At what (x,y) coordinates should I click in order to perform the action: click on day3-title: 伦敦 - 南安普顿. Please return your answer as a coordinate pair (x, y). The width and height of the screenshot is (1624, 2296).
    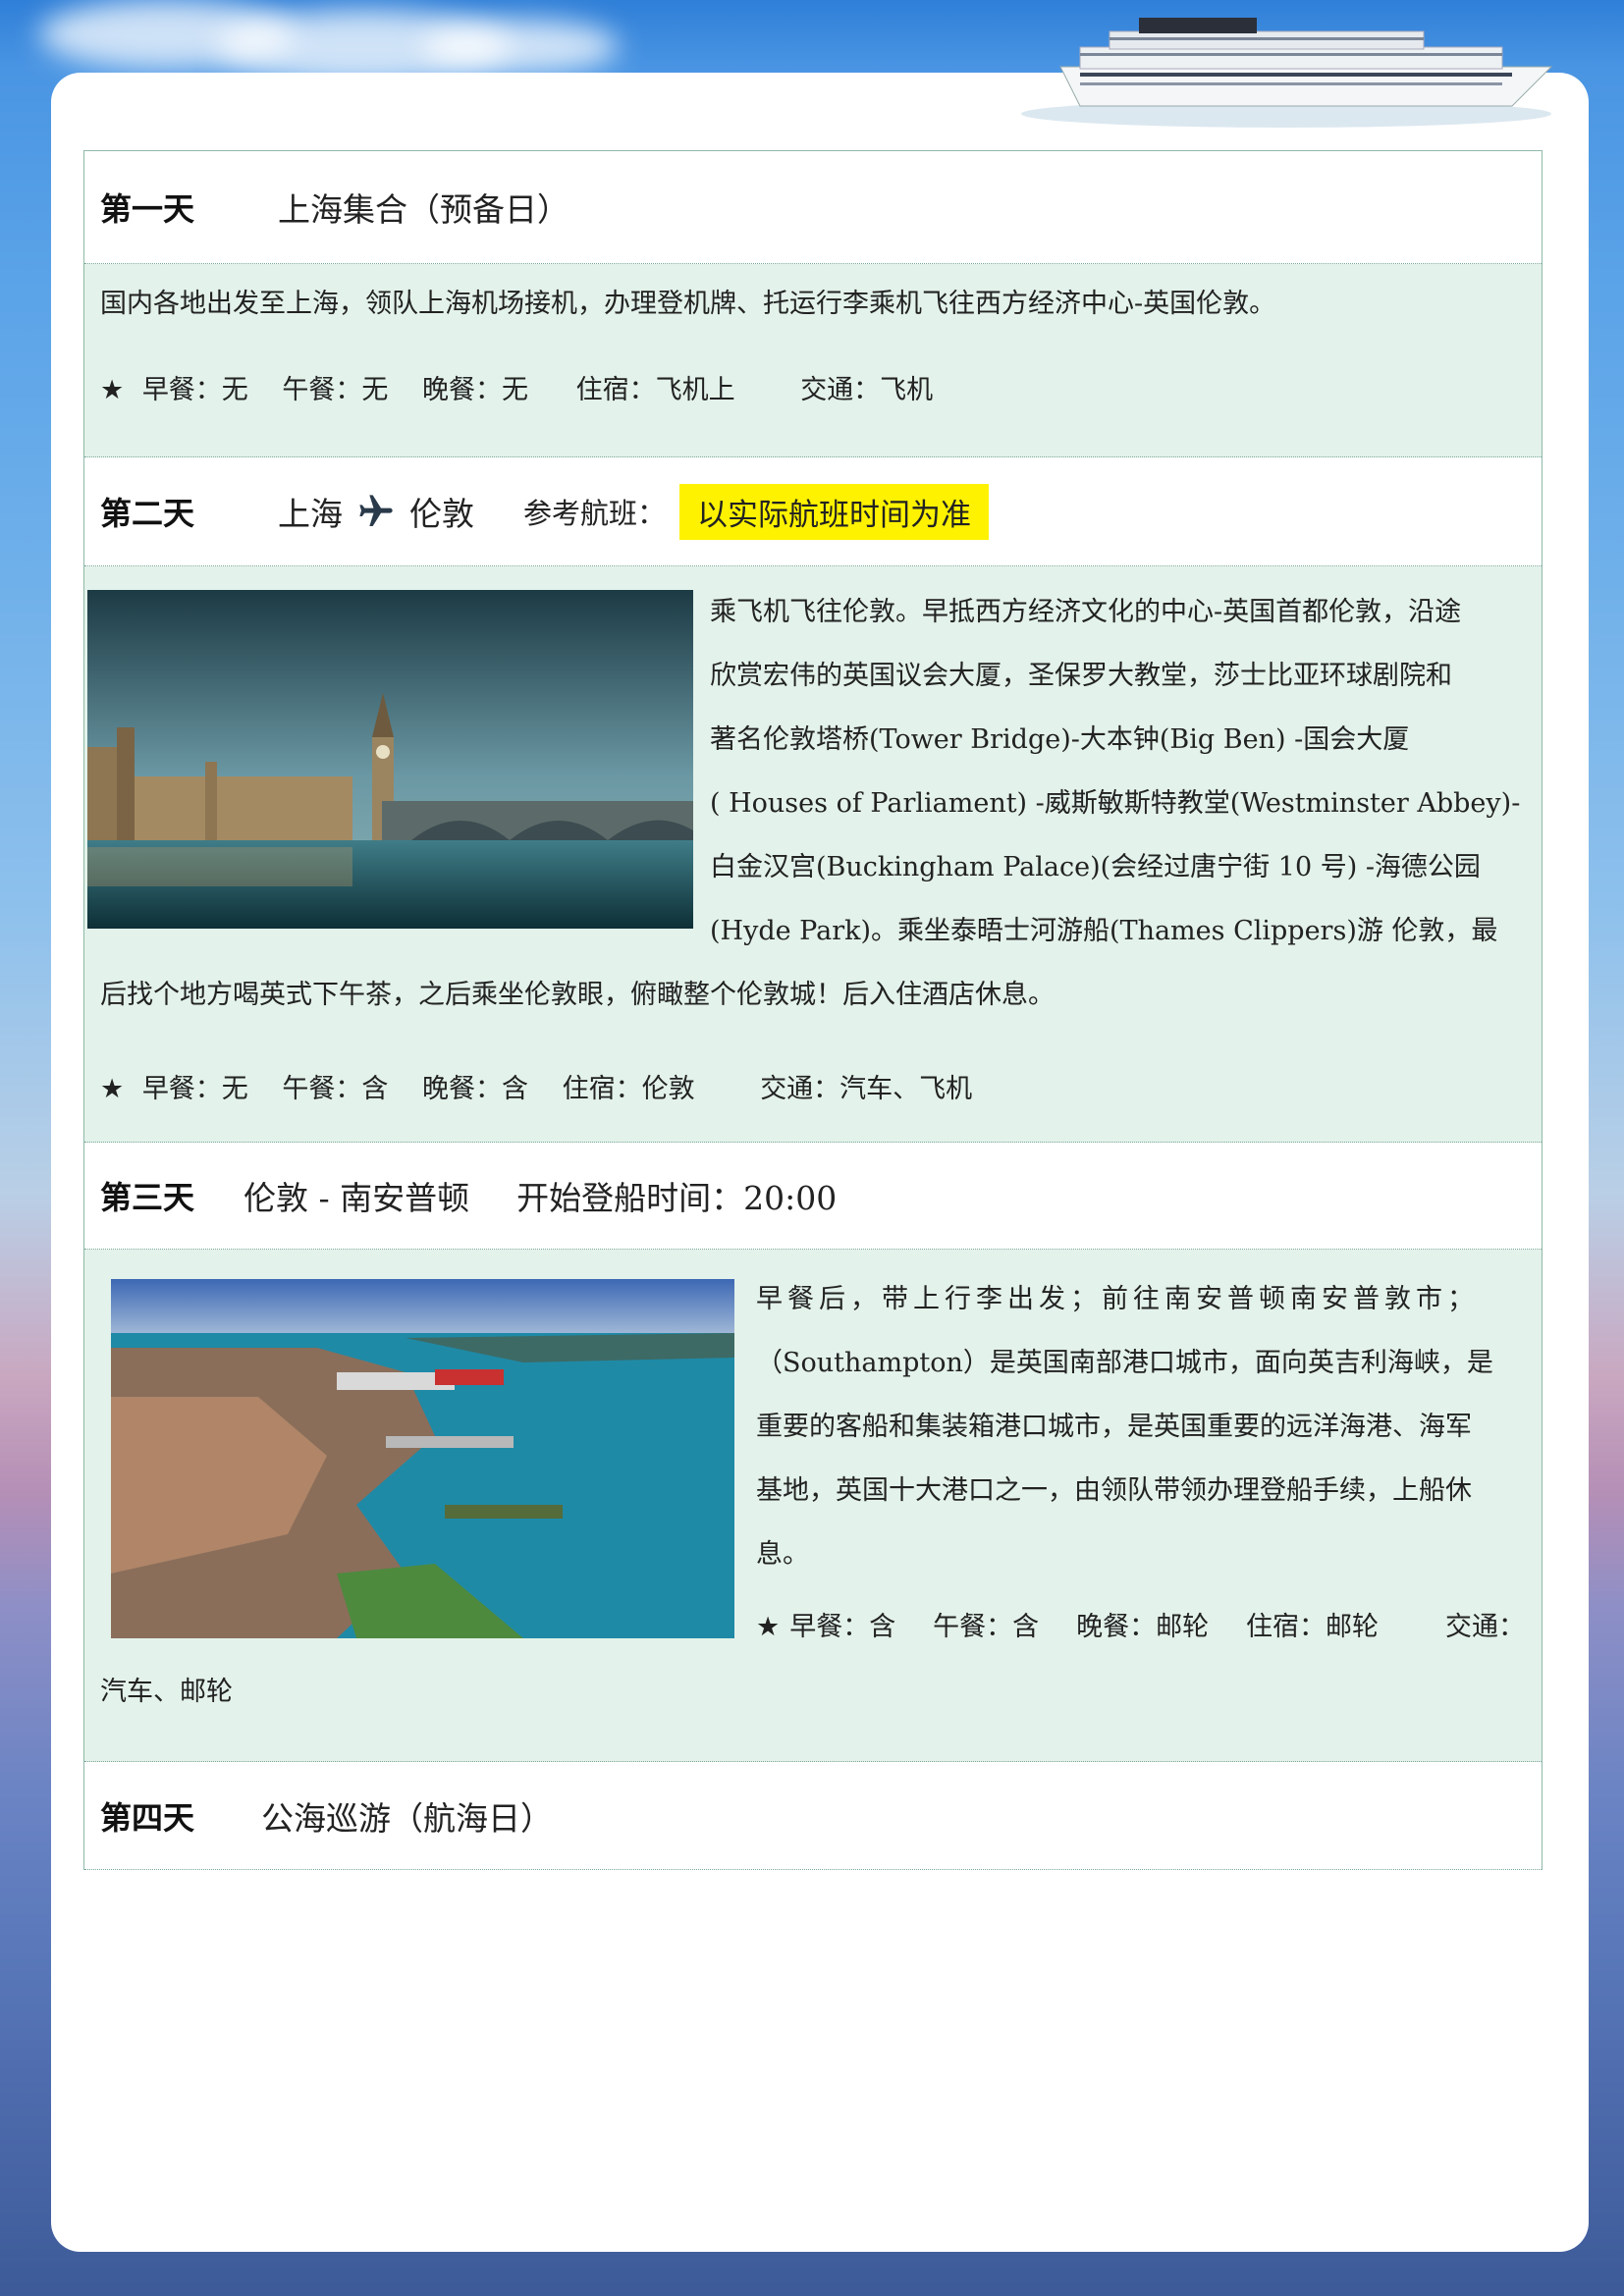
    Looking at the image, I should click on (357, 1198).